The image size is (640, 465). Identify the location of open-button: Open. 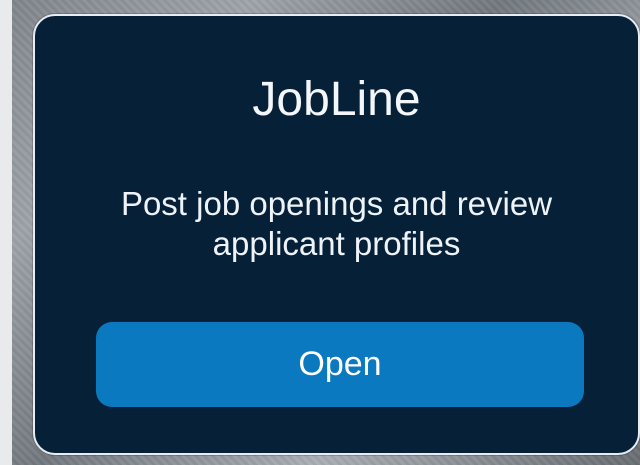
(340, 364).